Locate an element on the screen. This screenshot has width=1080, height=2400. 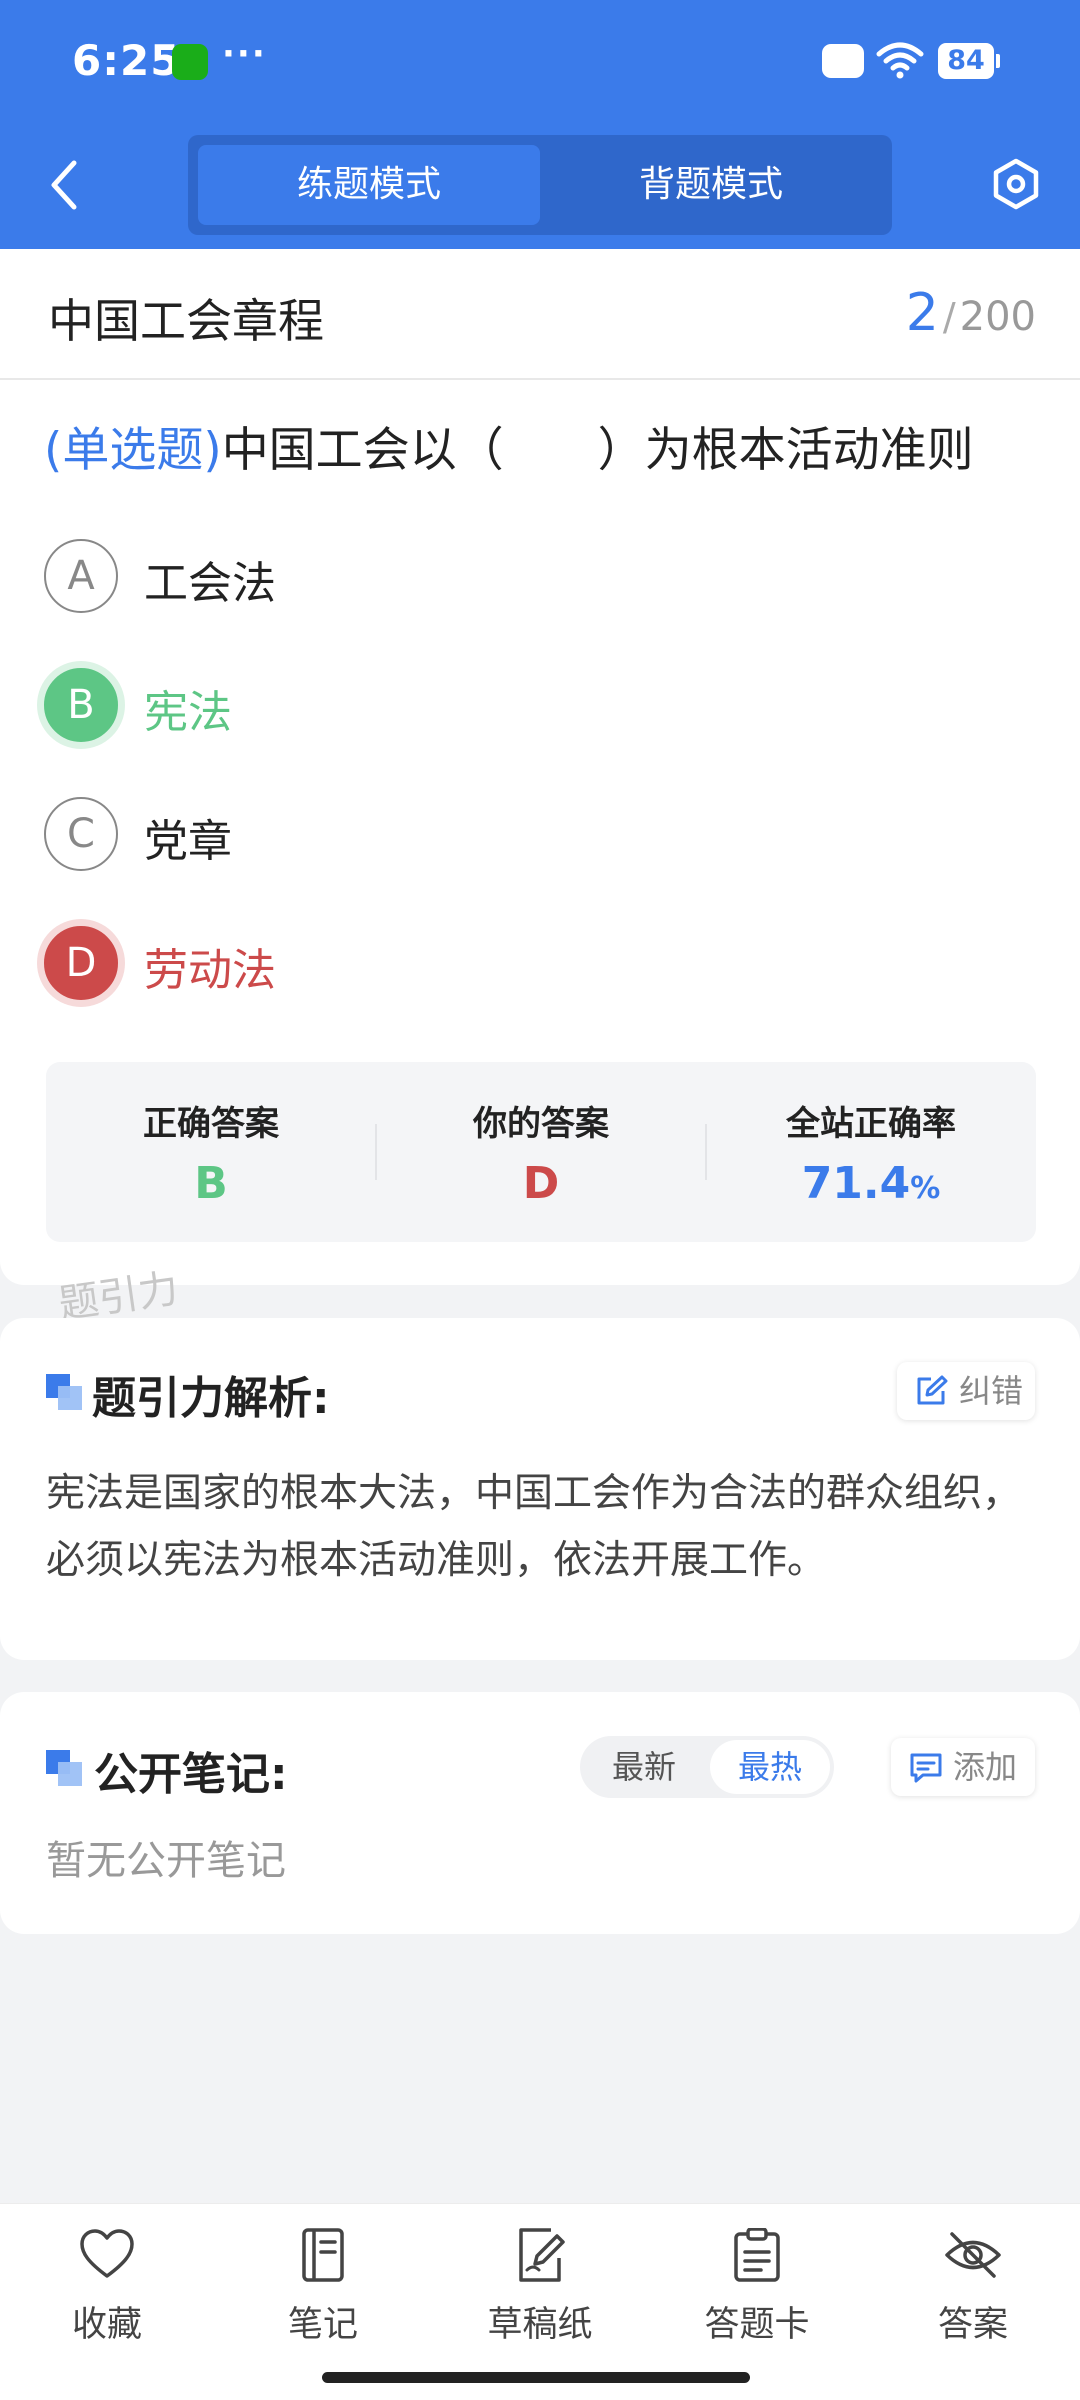
answer-stats: 正确答案 B 你的答案 D 全站正确率 71.4% is located at coordinates (541, 1152).